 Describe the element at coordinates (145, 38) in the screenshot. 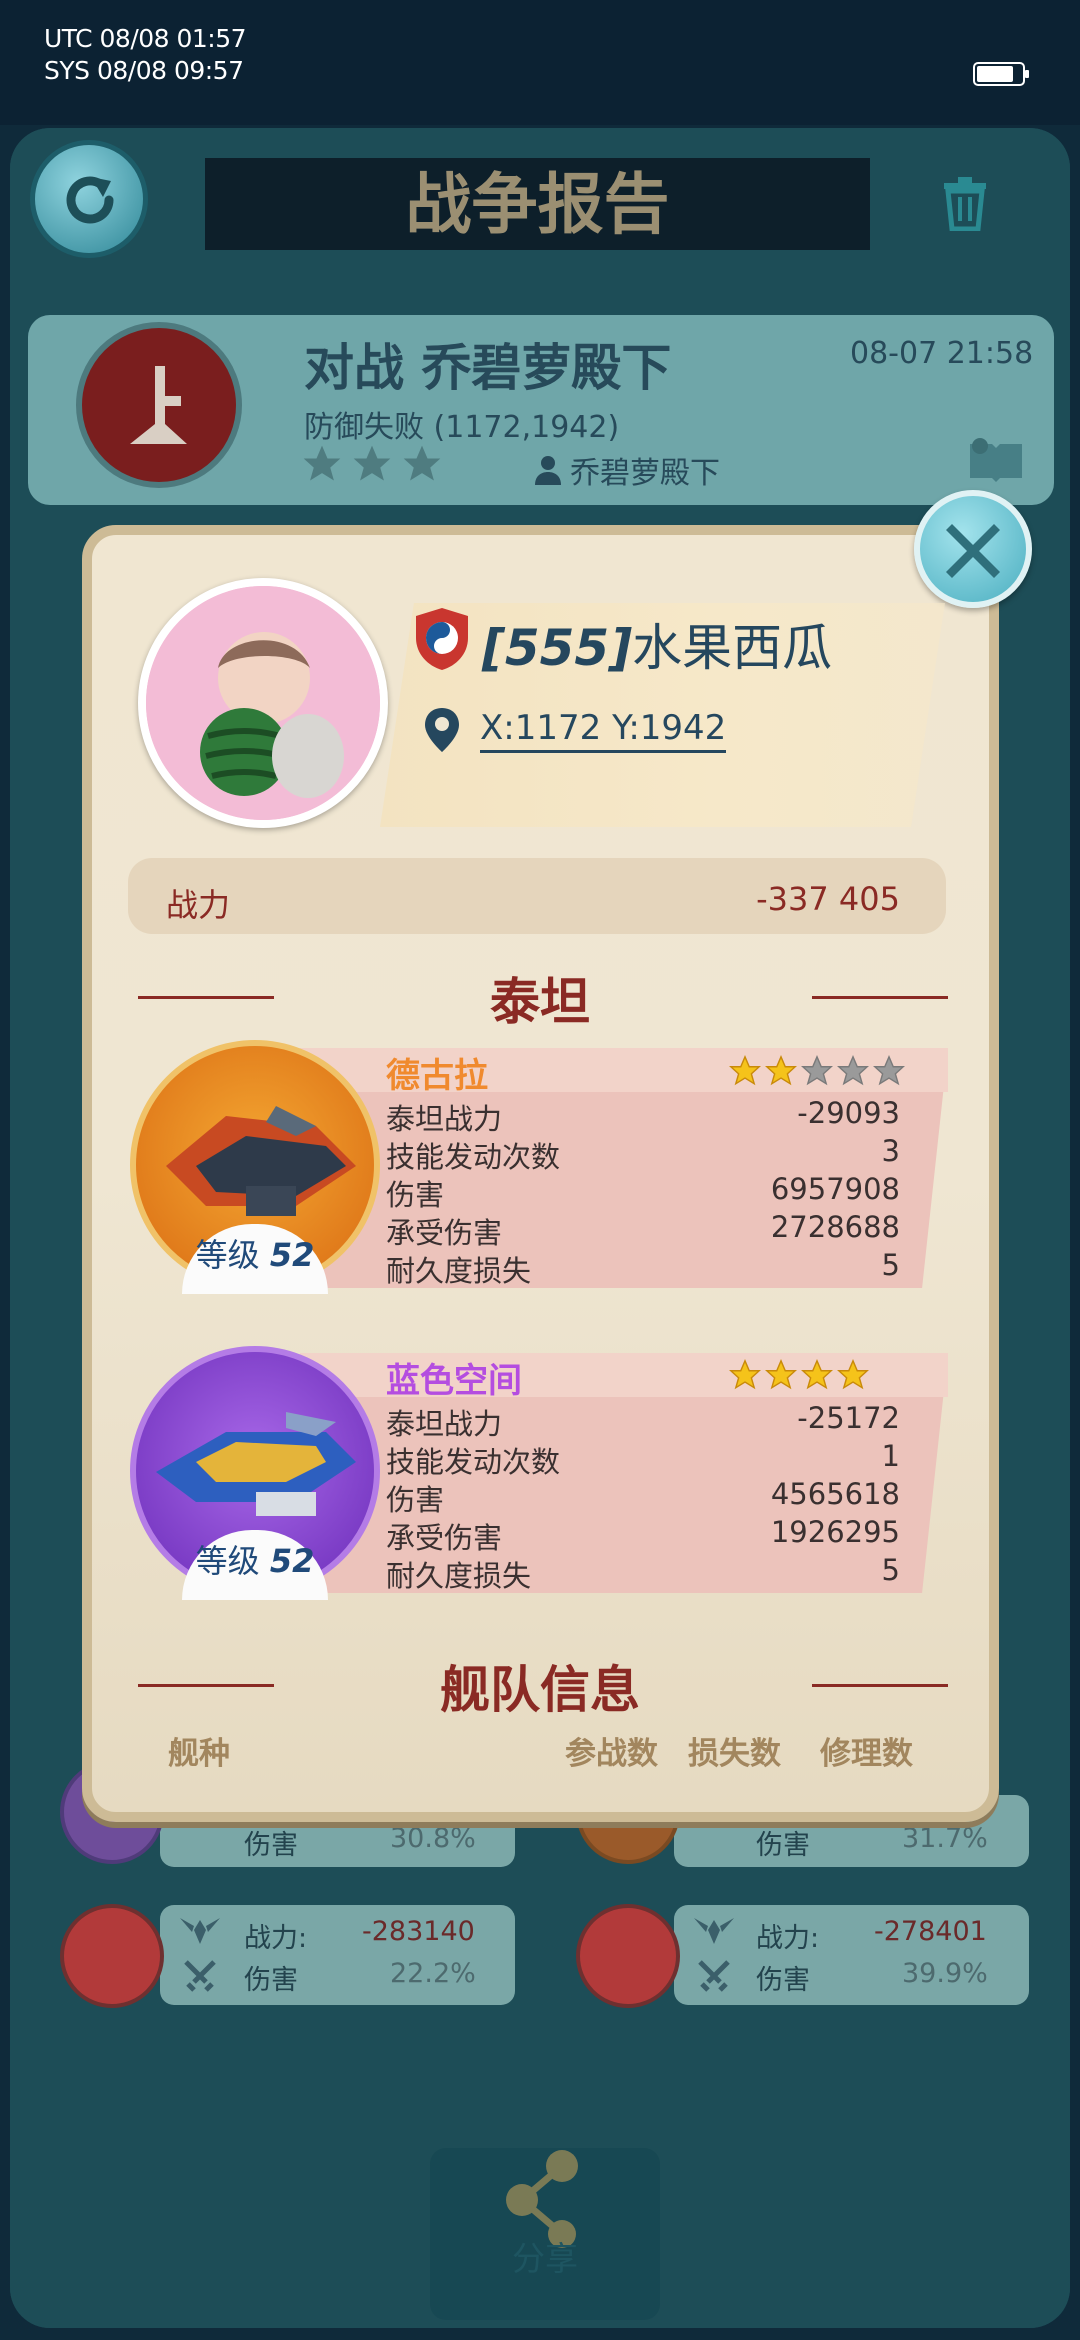

I see `utc-time: UTC 08/08 01:57` at that location.